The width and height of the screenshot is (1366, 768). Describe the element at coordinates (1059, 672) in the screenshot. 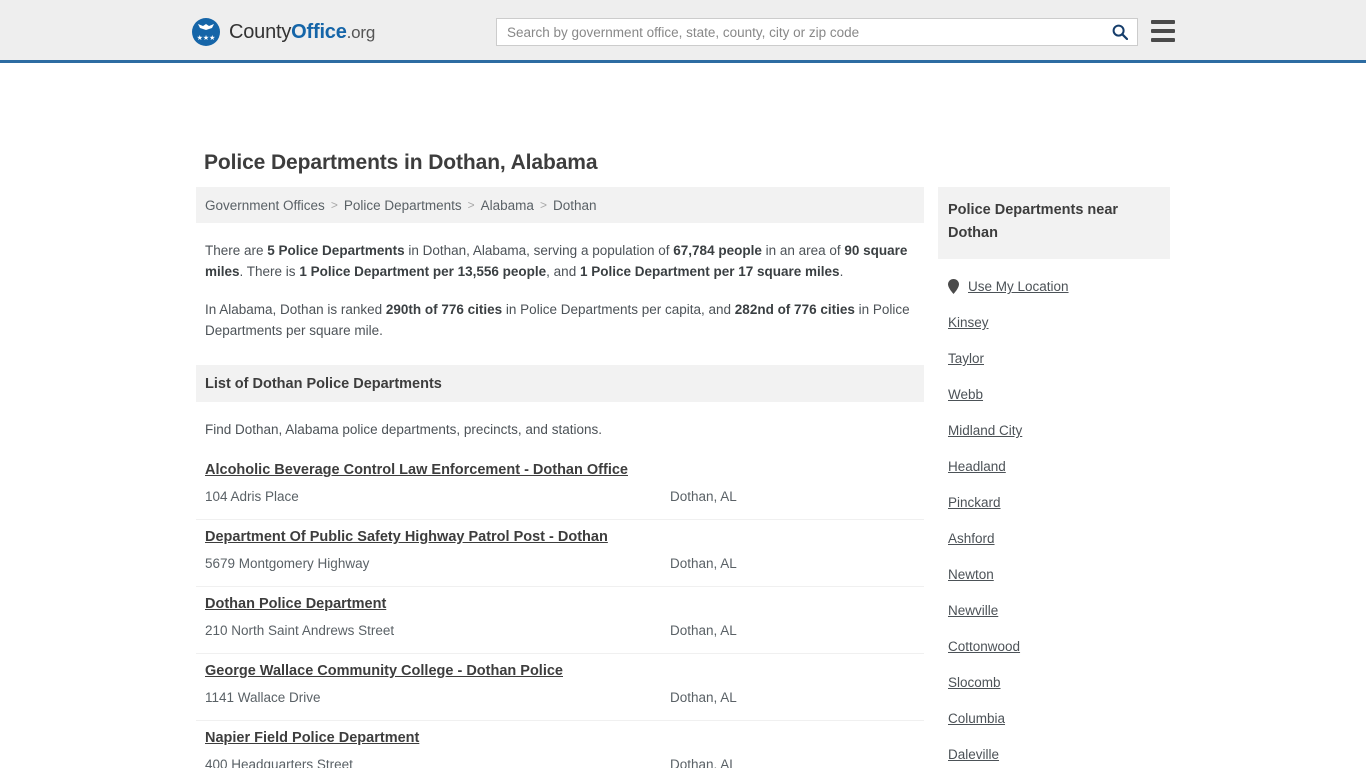

I see `nearby-city-link: Slocomb` at that location.